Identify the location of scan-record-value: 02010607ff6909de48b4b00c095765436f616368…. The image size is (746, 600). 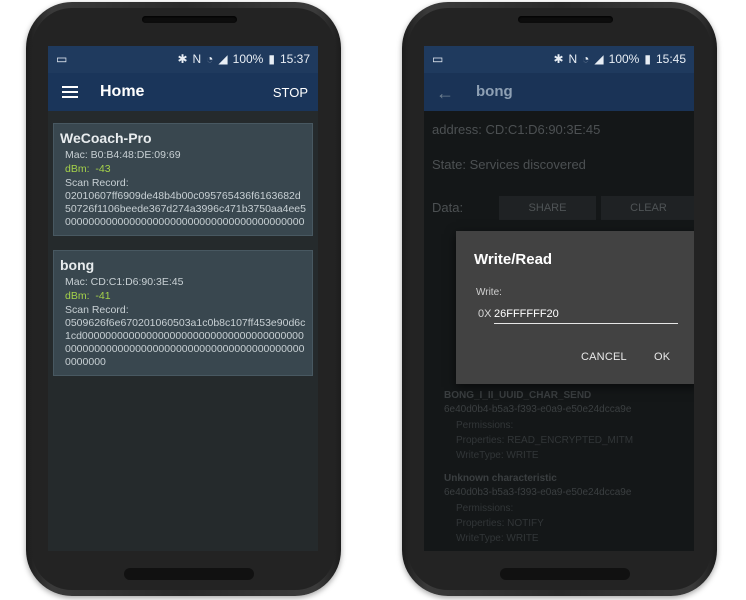
(185, 209).